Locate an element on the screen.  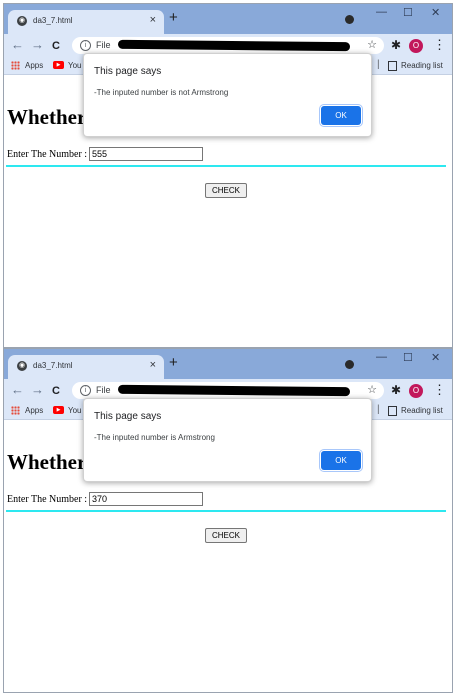
number-input: 555 is located at coordinates (146, 154).